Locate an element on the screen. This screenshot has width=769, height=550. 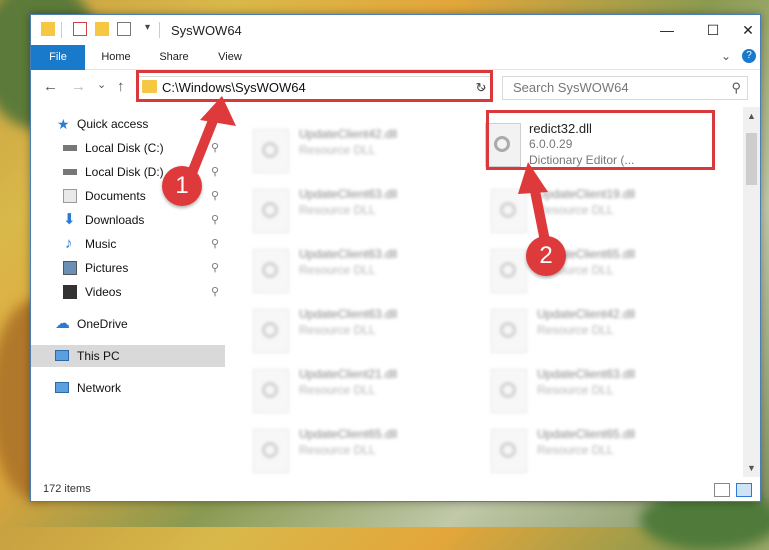
search-input: Search SysWOW64 ⚲ is located at coordinates (625, 88).